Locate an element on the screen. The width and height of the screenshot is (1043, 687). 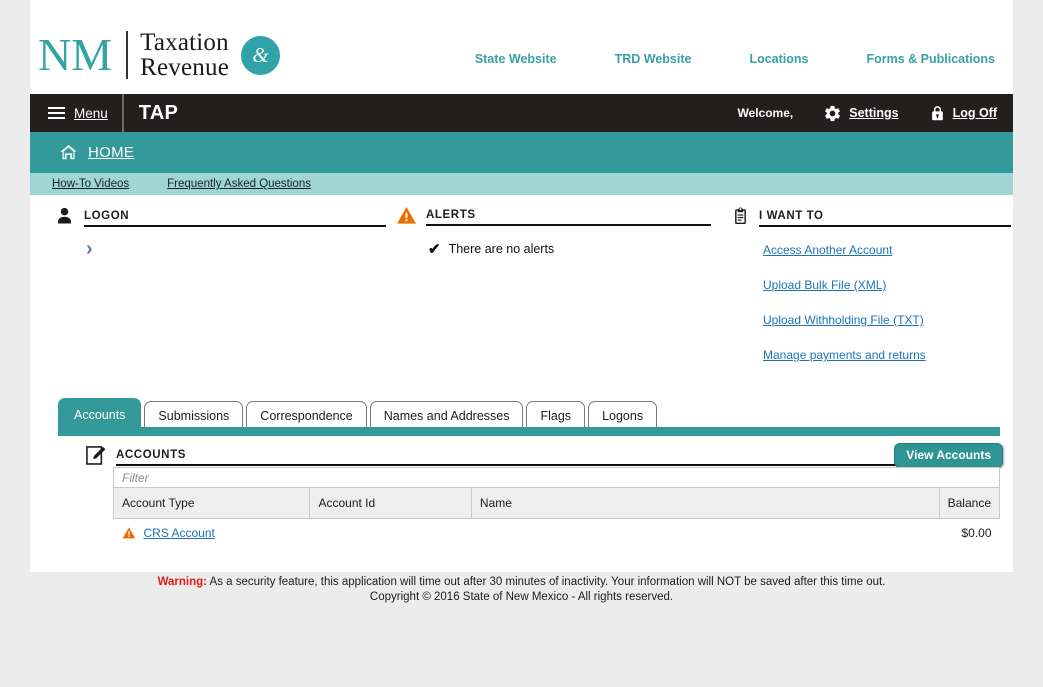
logon-expand-chevron-icon: › is located at coordinates (89, 249).